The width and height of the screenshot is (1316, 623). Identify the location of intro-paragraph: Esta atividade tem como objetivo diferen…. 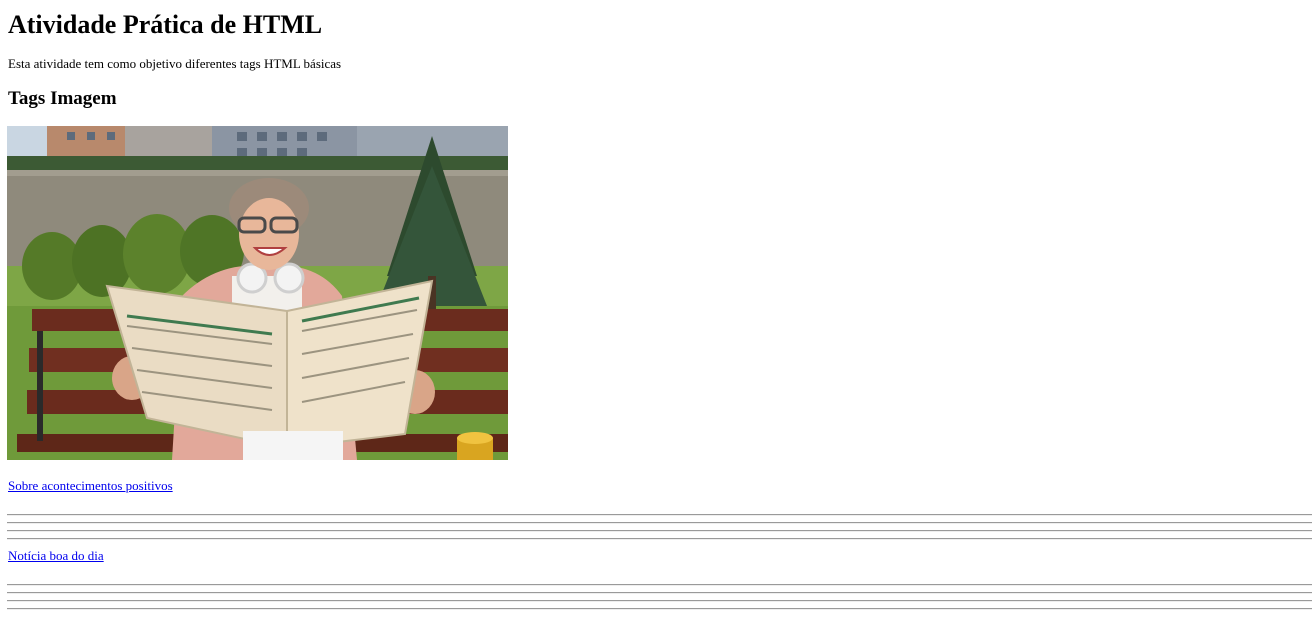
(175, 63).